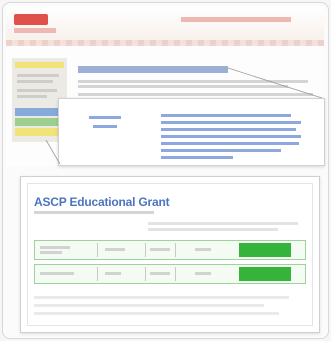 The height and width of the screenshot is (341, 331). I want to click on header-band, so click(165, 43).